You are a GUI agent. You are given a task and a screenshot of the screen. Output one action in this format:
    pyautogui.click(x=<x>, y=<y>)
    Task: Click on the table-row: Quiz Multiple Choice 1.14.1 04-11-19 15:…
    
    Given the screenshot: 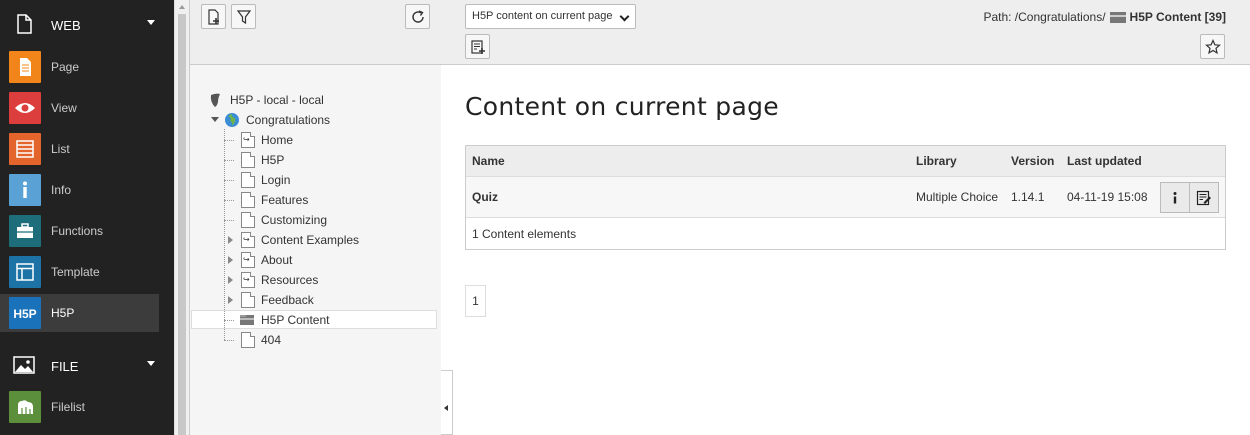 What is the action you would take?
    pyautogui.click(x=845, y=197)
    